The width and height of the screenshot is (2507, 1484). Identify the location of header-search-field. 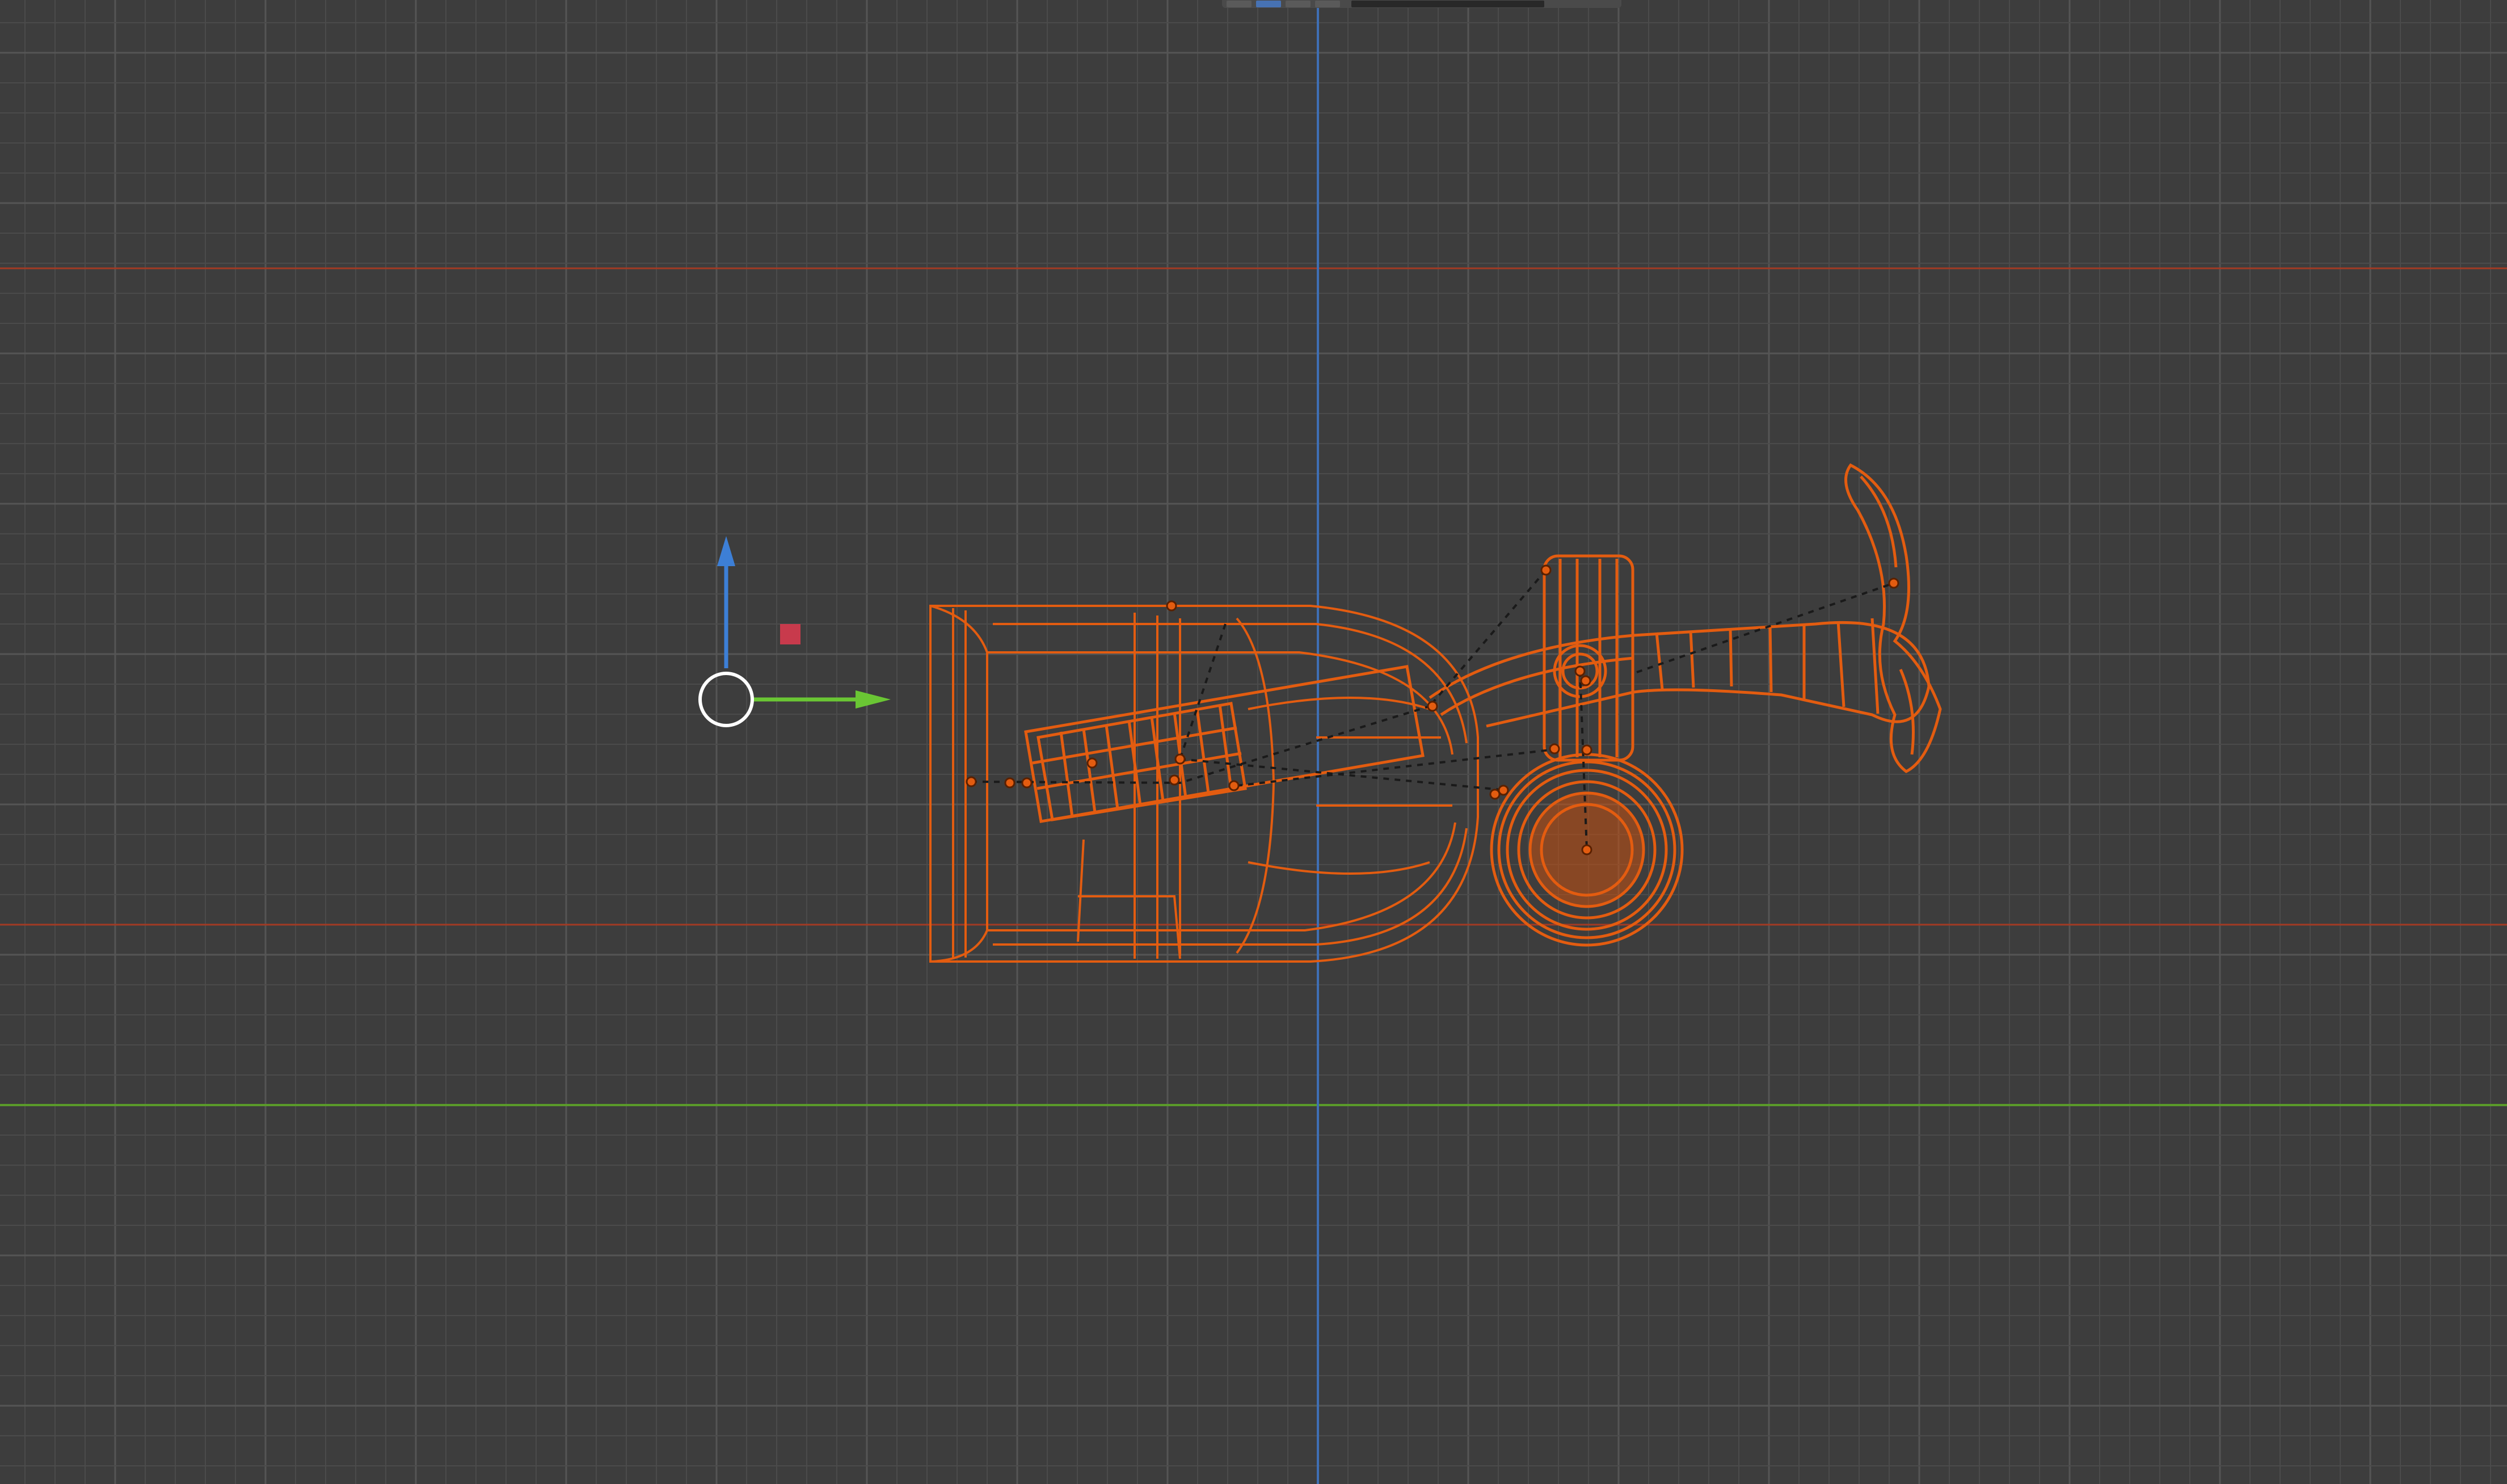
(1447, 4).